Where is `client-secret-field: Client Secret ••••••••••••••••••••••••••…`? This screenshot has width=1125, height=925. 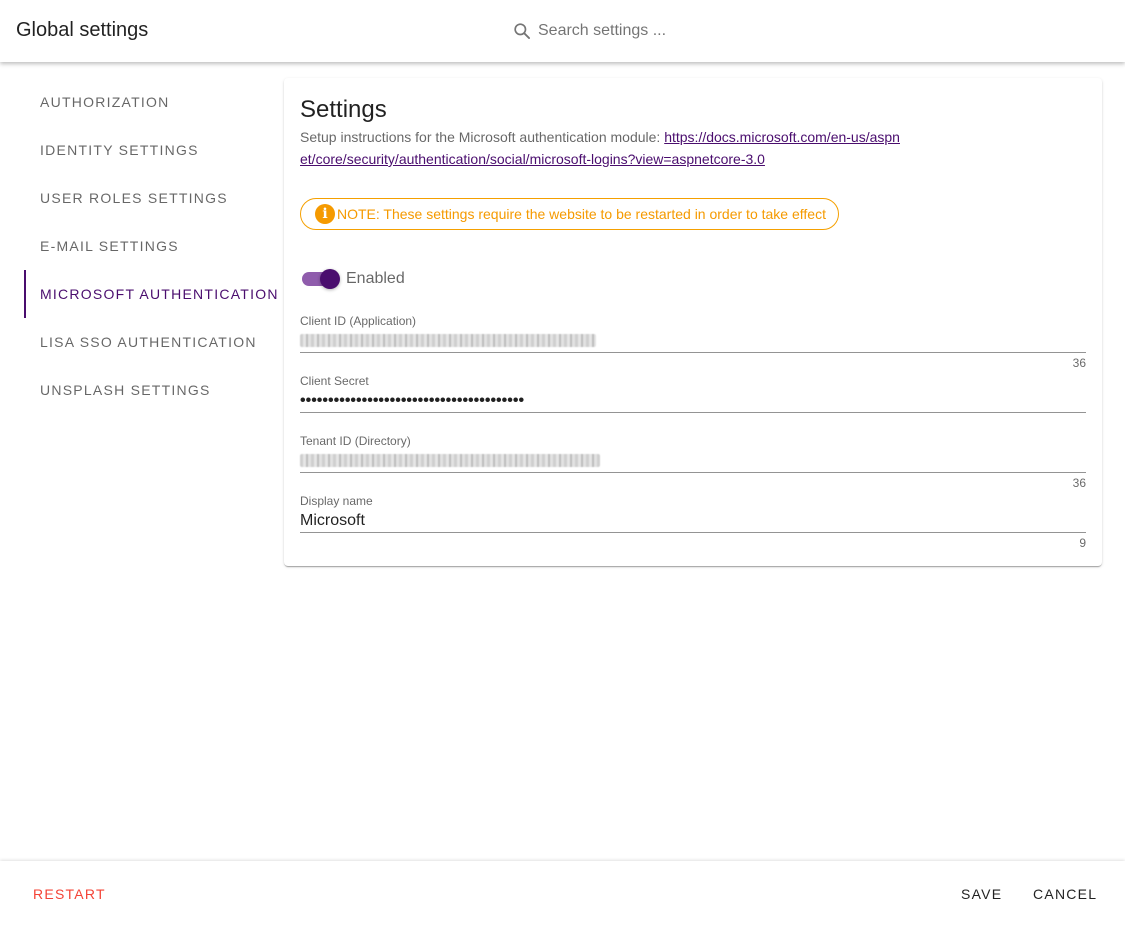
client-secret-field: Client Secret ••••••••••••••••••••••••••… is located at coordinates (693, 393).